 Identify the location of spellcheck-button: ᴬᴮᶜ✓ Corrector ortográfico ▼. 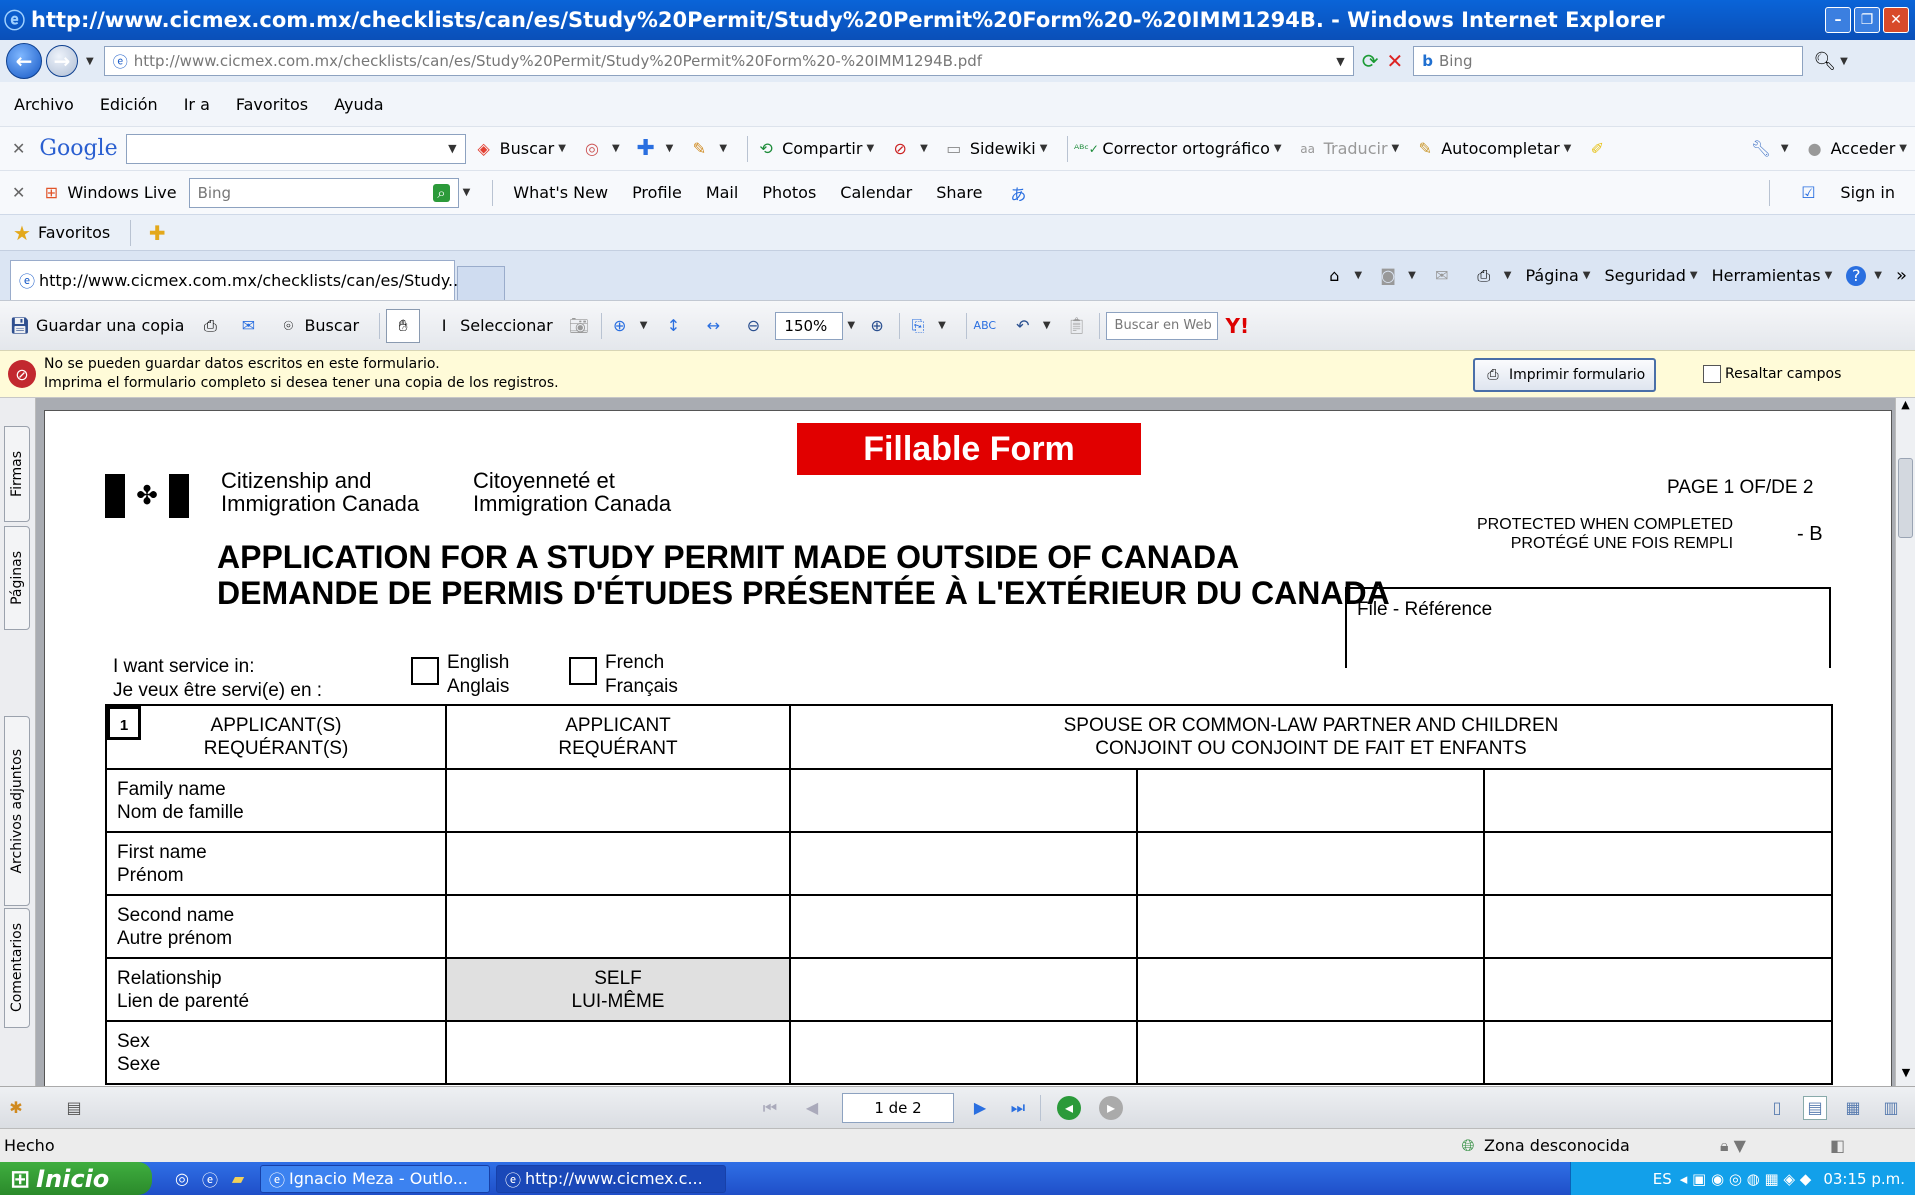
(1178, 149).